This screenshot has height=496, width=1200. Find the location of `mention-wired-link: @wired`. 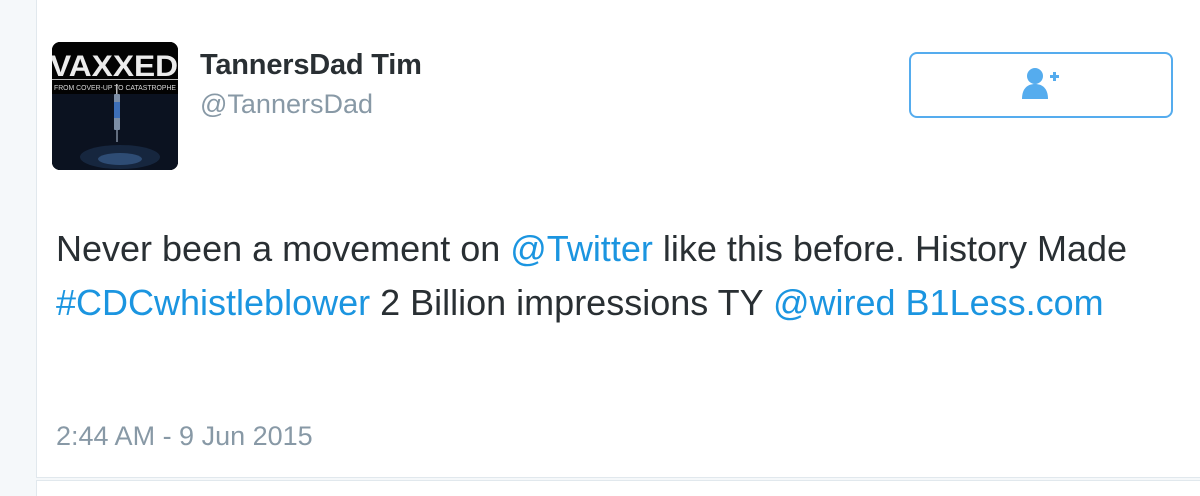

mention-wired-link: @wired is located at coordinates (834, 302).